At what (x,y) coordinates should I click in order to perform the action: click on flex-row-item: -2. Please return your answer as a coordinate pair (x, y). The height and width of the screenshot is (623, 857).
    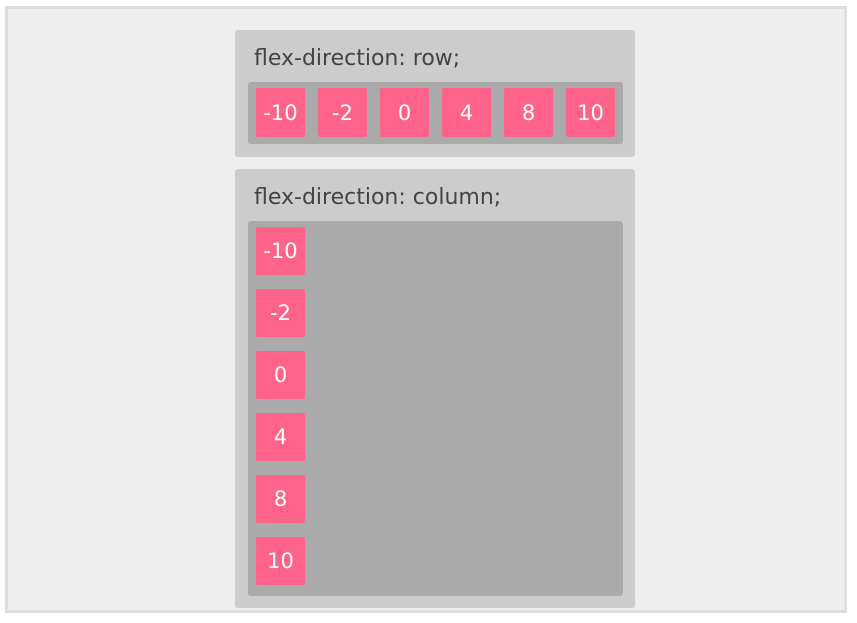
    Looking at the image, I should click on (342, 112).